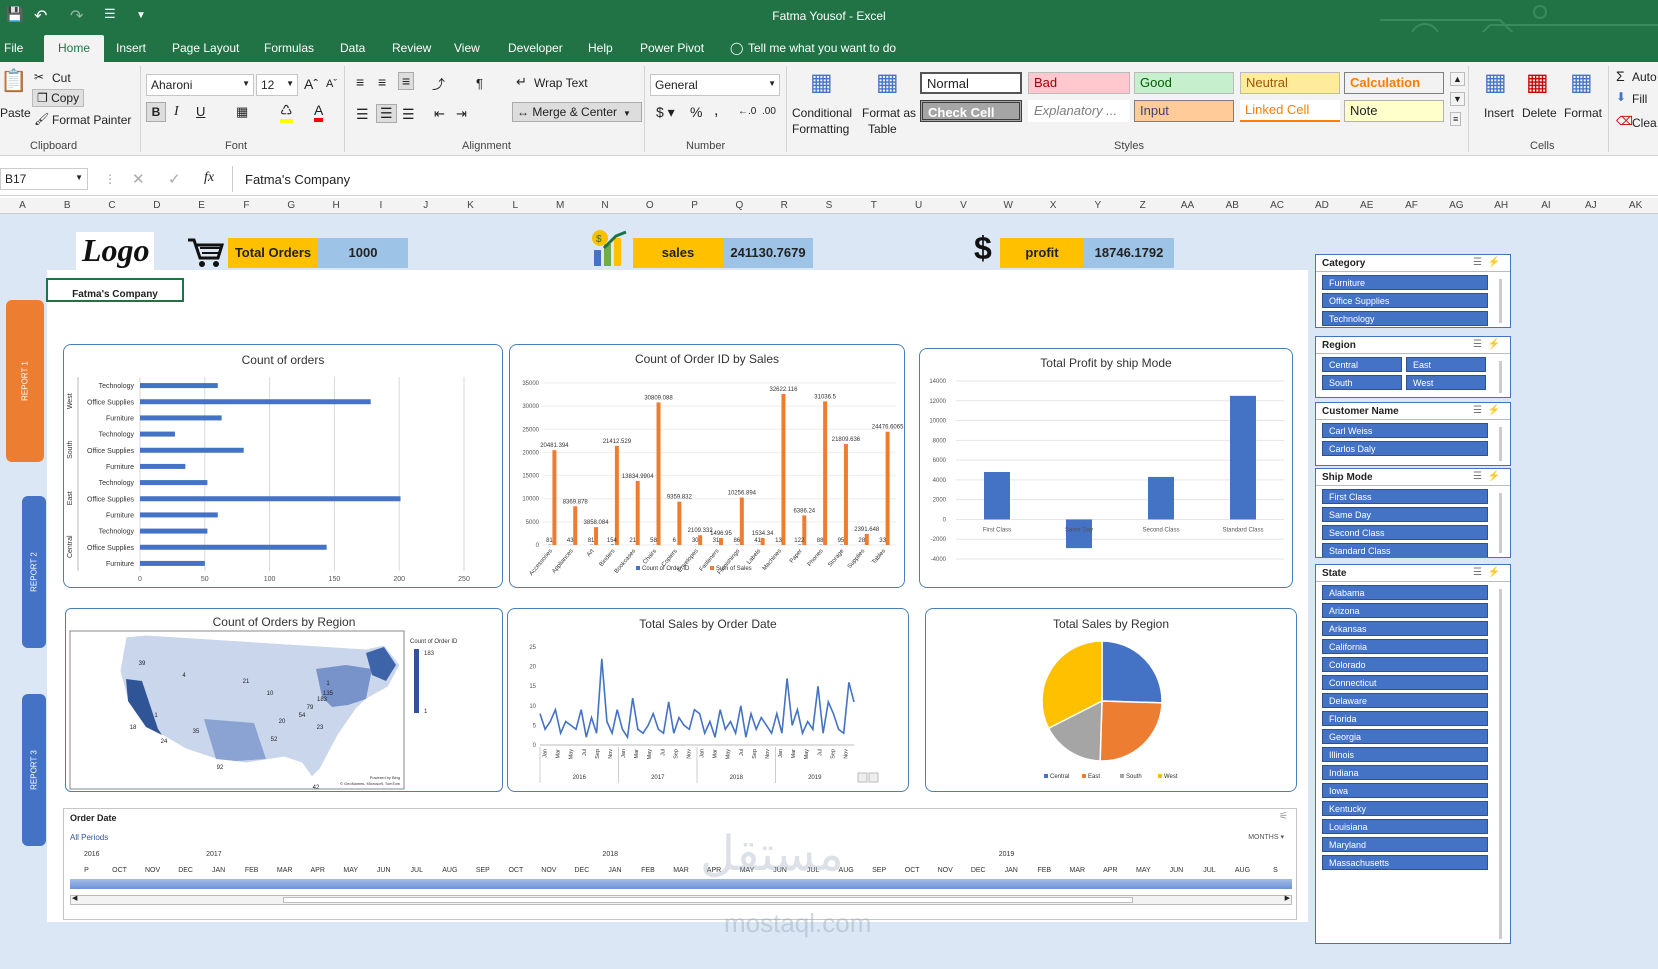 The image size is (1658, 969). Describe the element at coordinates (1405, 282) in the screenshot. I see `slicer-item: Furniture` at that location.